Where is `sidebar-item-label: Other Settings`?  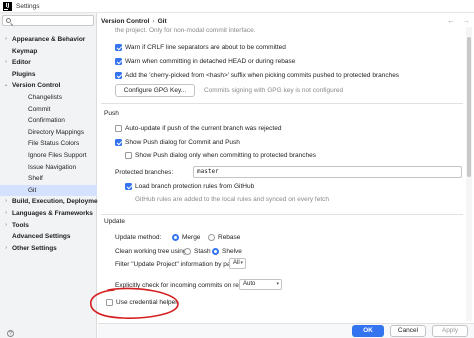
sidebar-item-label: Other Settings is located at coordinates (34, 248).